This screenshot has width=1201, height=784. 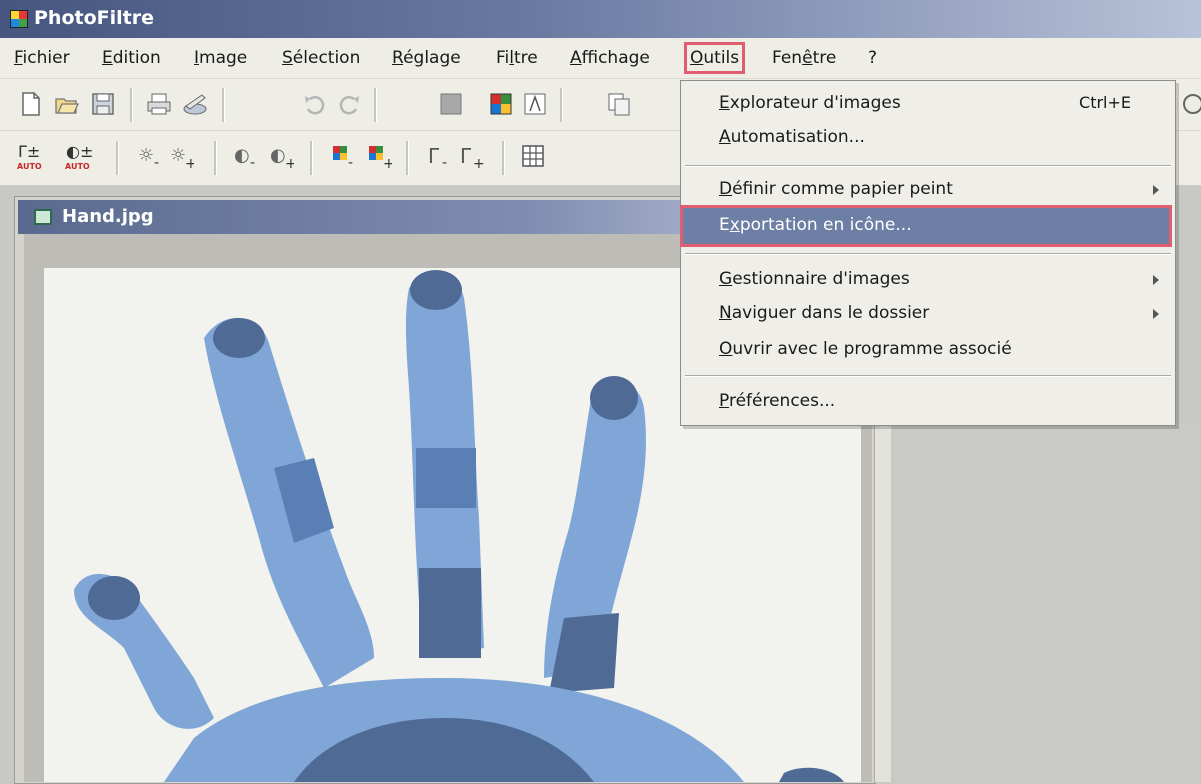 I want to click on copy-icon, so click(x=619, y=104).